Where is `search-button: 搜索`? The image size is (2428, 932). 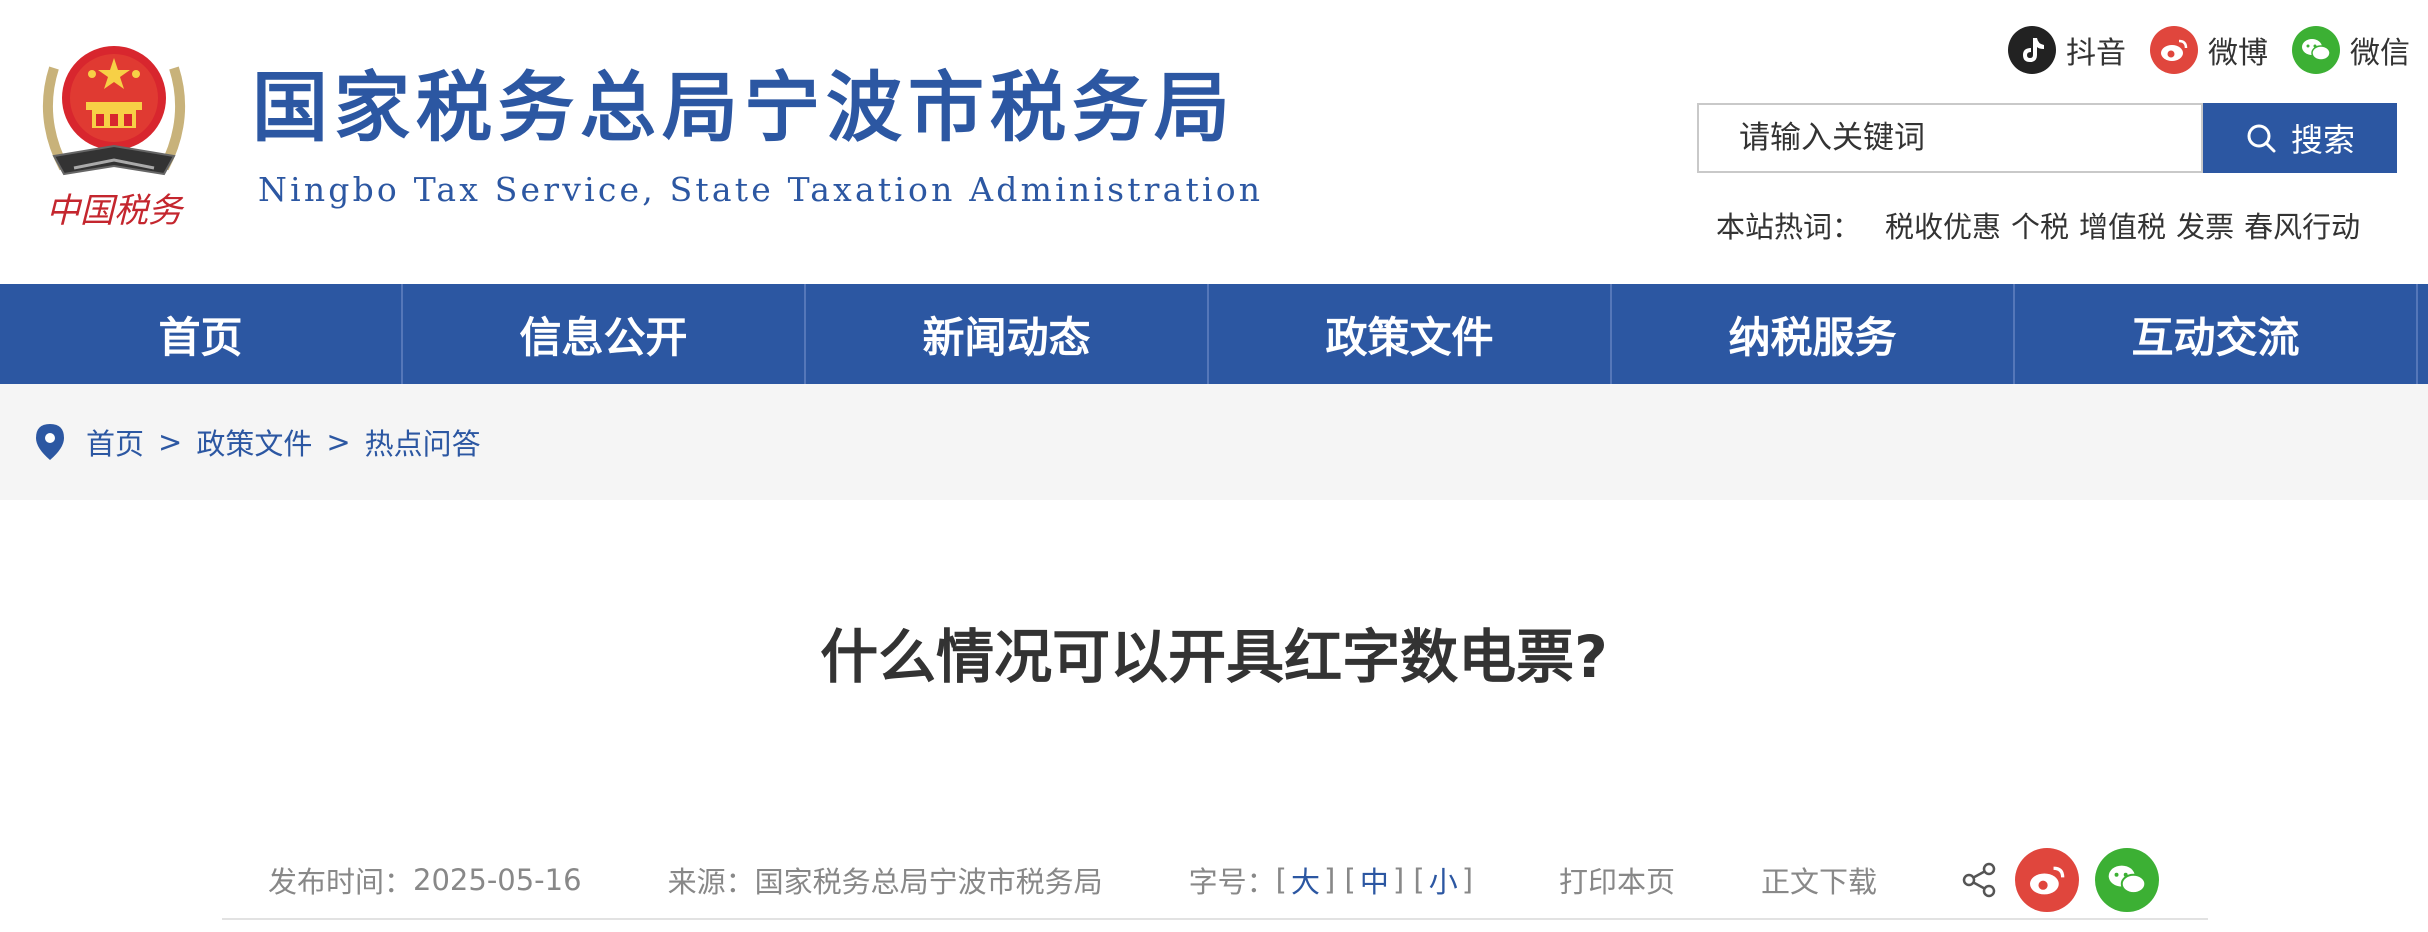 search-button: 搜索 is located at coordinates (2300, 138).